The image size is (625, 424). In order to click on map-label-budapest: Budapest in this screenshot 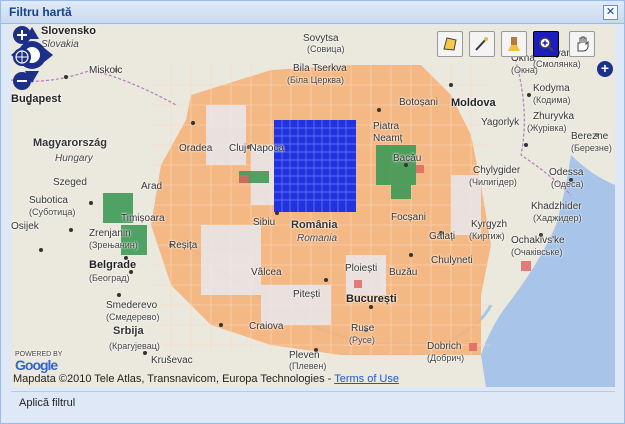, I will do `click(36, 99)`.